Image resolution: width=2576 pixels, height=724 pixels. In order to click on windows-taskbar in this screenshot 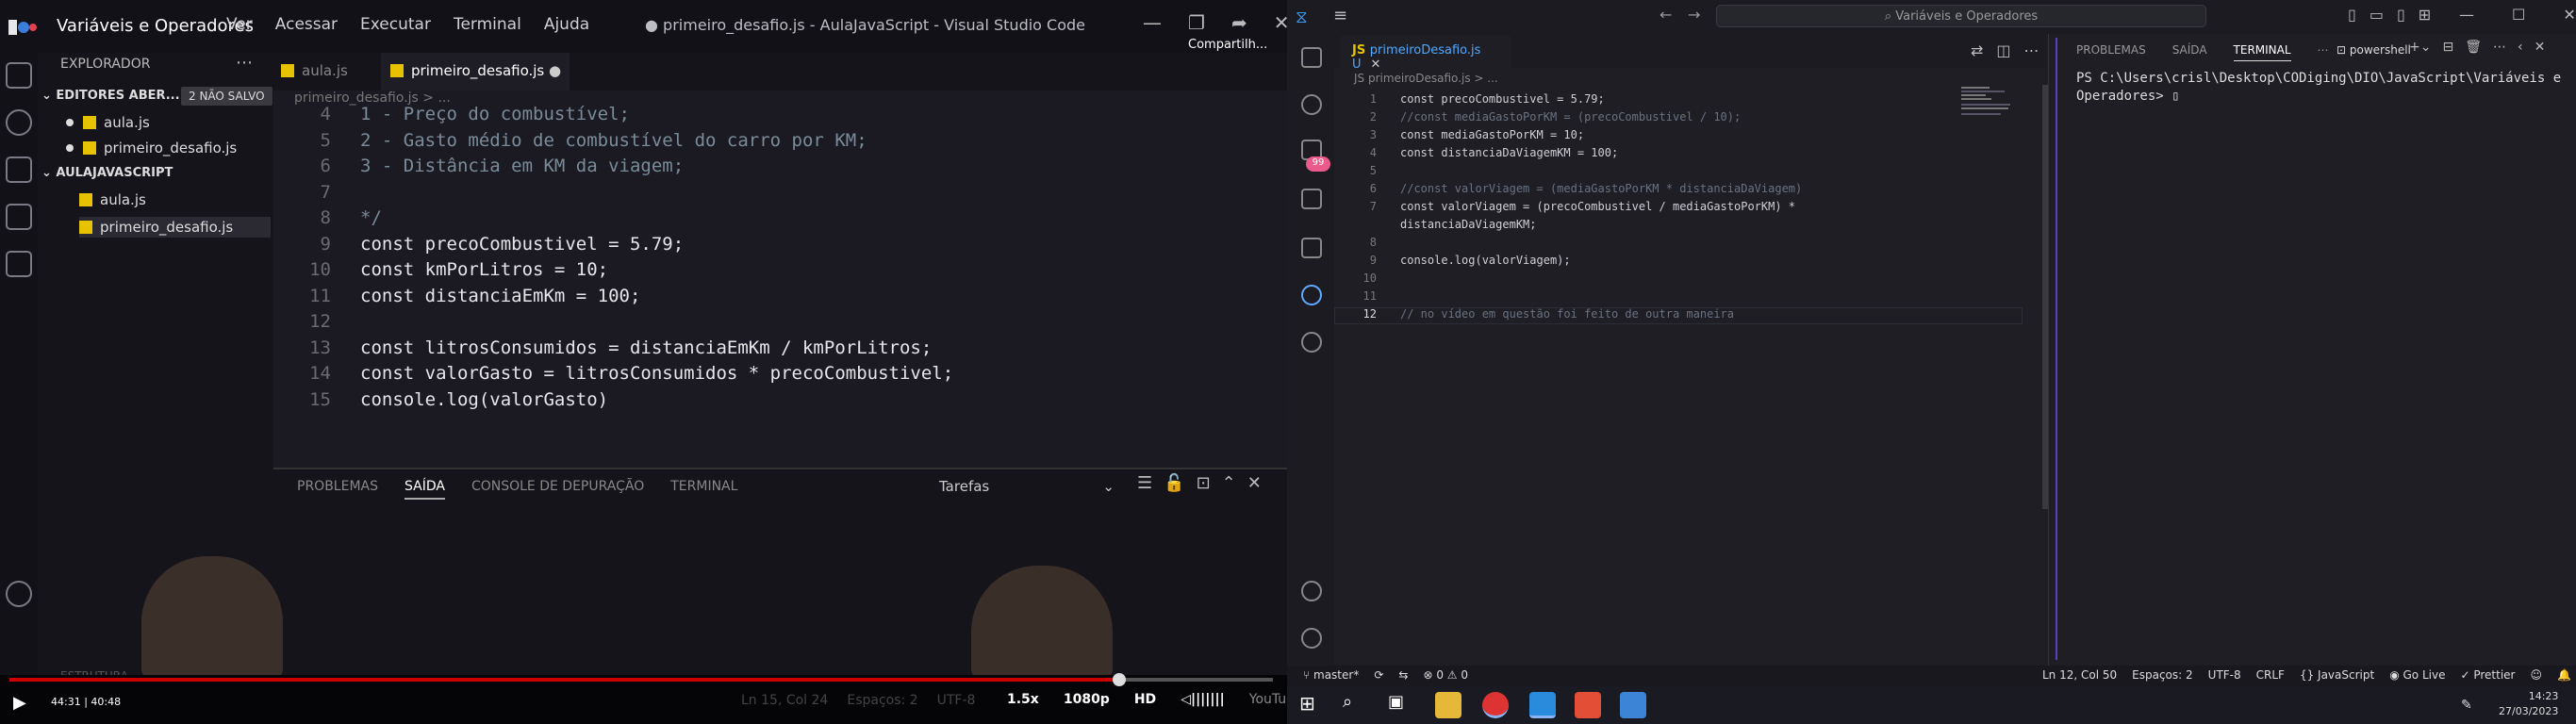, I will do `click(1931, 705)`.